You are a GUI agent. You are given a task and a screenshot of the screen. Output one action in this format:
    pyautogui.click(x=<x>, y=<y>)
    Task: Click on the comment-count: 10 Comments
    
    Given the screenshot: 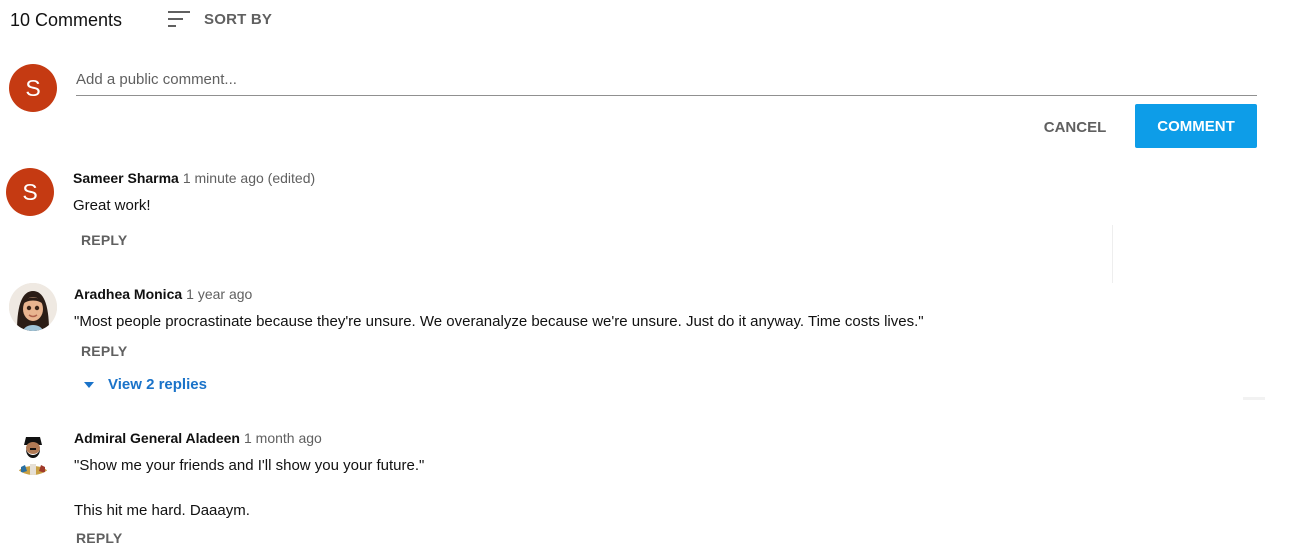 What is the action you would take?
    pyautogui.click(x=66, y=20)
    